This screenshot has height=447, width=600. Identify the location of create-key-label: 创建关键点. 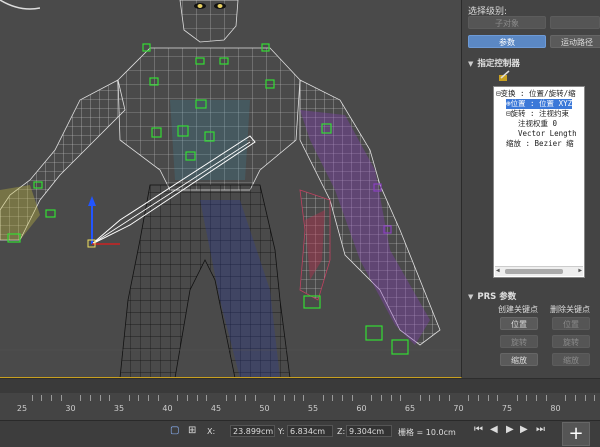
(518, 309).